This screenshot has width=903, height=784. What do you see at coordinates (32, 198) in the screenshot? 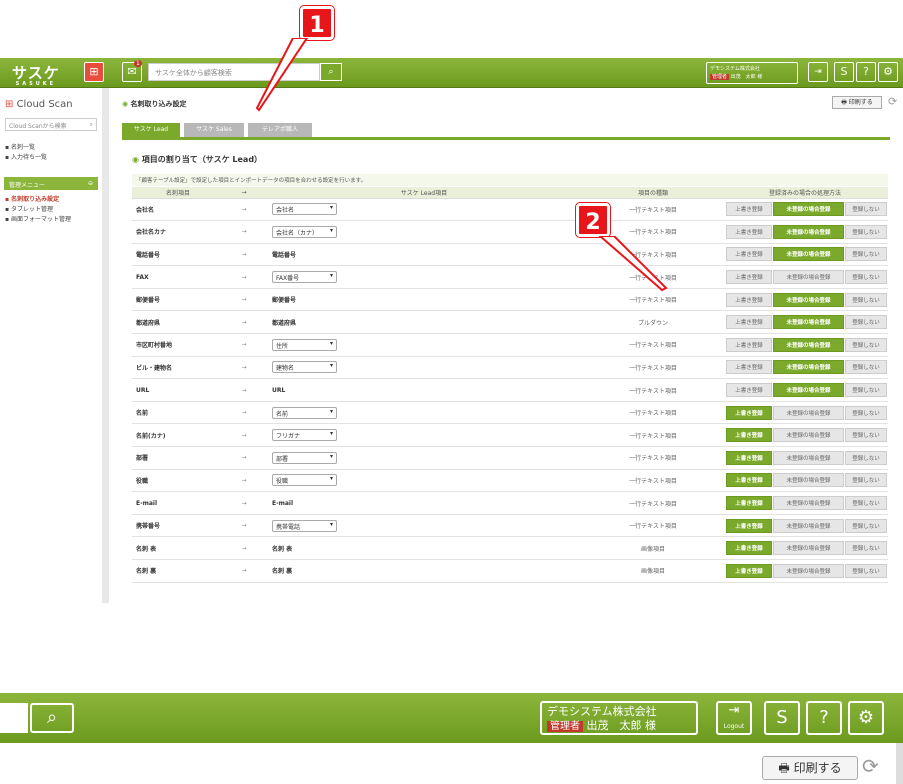
I see `sidebar-item-card-import: ▪ 名刺取り込み設定` at bounding box center [32, 198].